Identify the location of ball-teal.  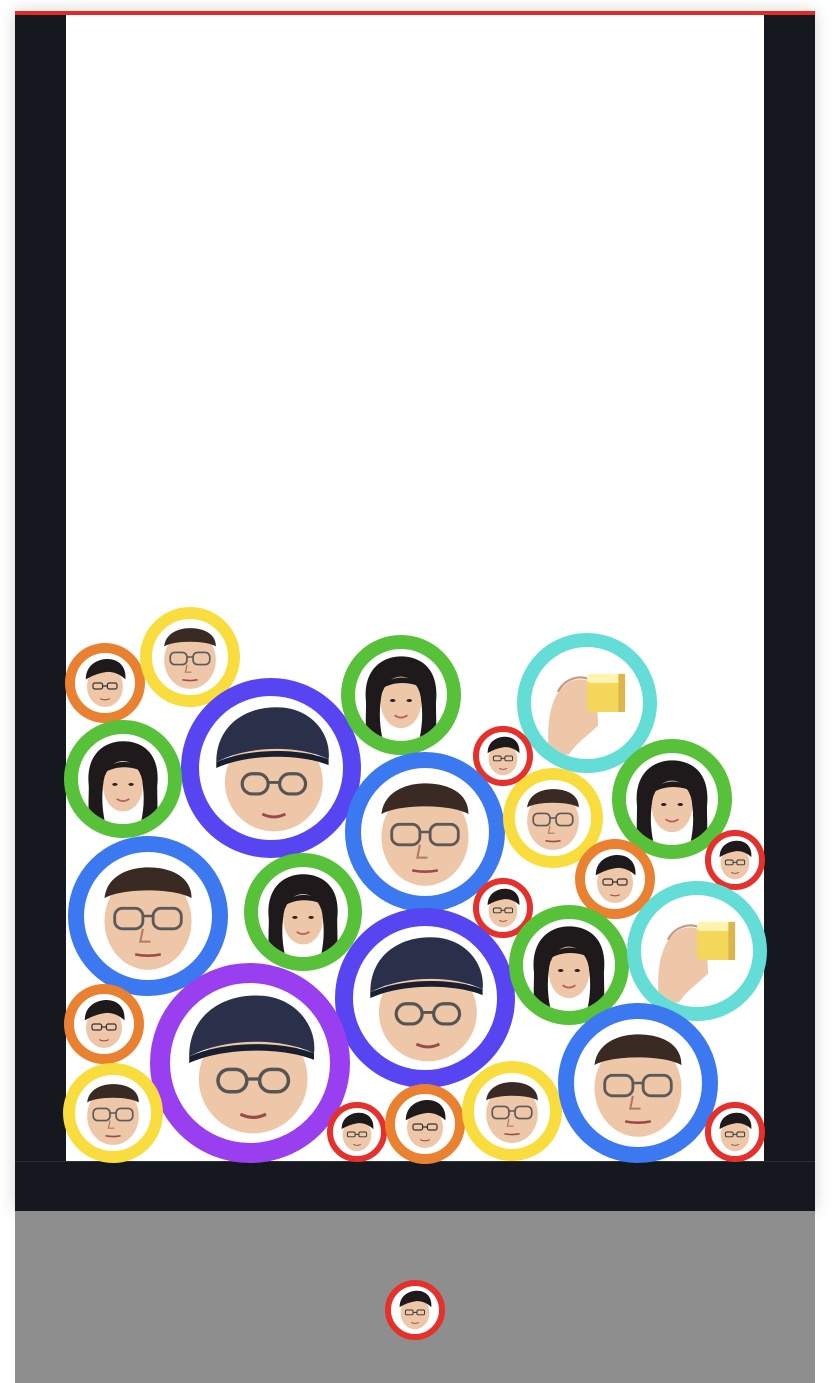
(697, 951).